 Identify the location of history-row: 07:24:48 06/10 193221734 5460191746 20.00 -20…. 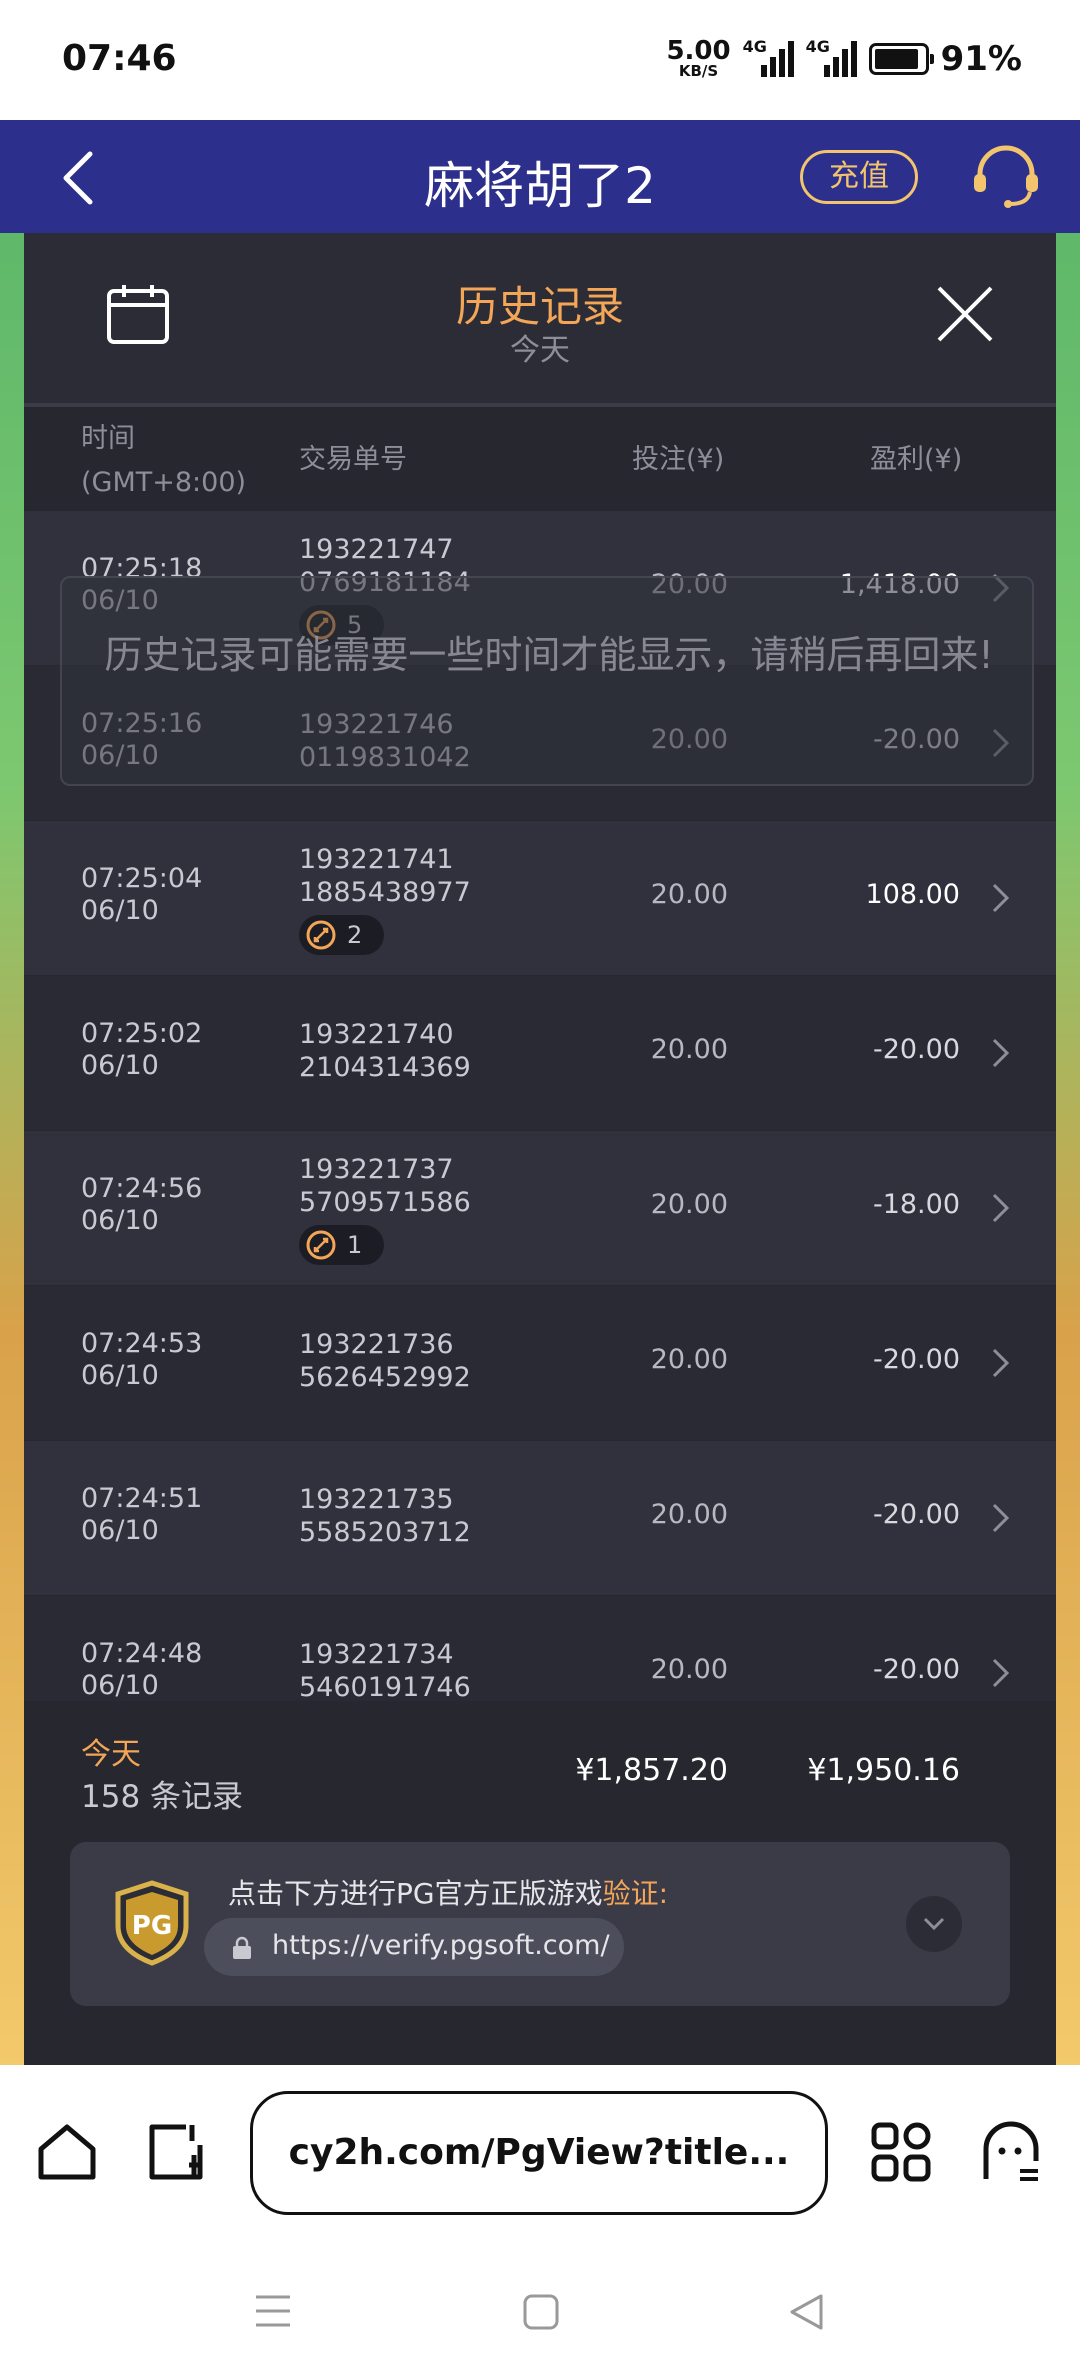
(540, 1648).